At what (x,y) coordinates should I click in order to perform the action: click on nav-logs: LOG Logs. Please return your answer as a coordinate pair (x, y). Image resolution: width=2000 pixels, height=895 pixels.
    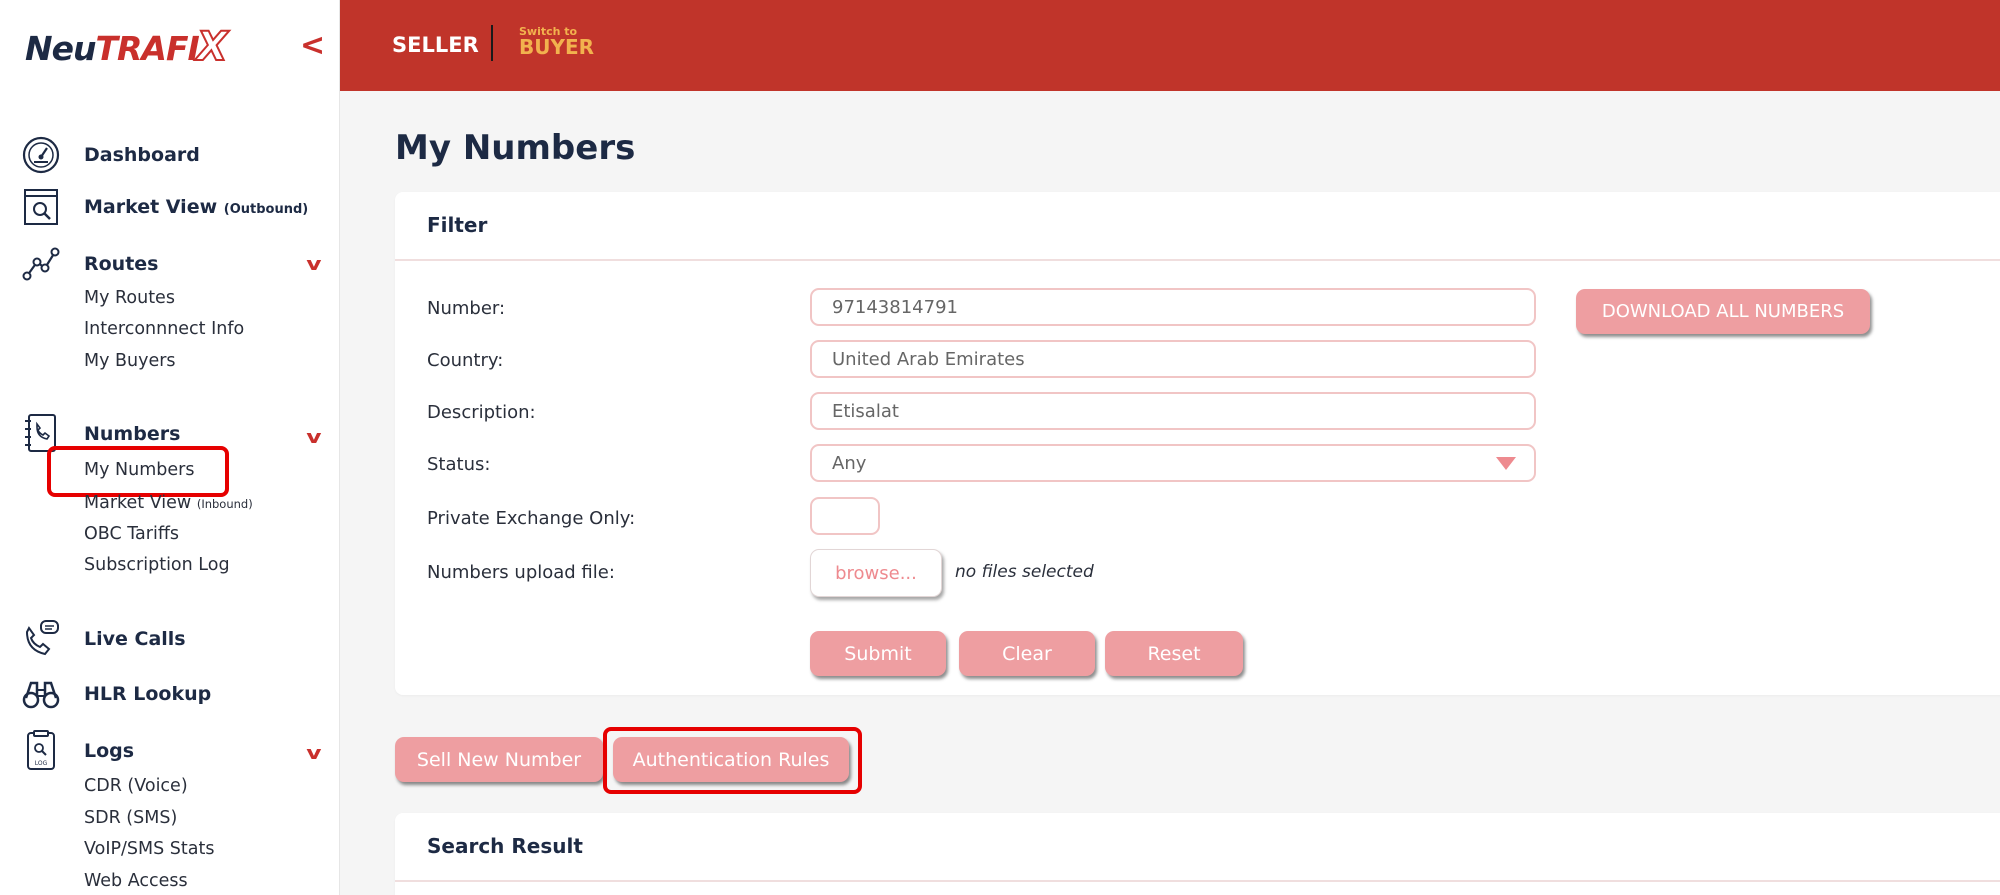
    Looking at the image, I should click on (77, 751).